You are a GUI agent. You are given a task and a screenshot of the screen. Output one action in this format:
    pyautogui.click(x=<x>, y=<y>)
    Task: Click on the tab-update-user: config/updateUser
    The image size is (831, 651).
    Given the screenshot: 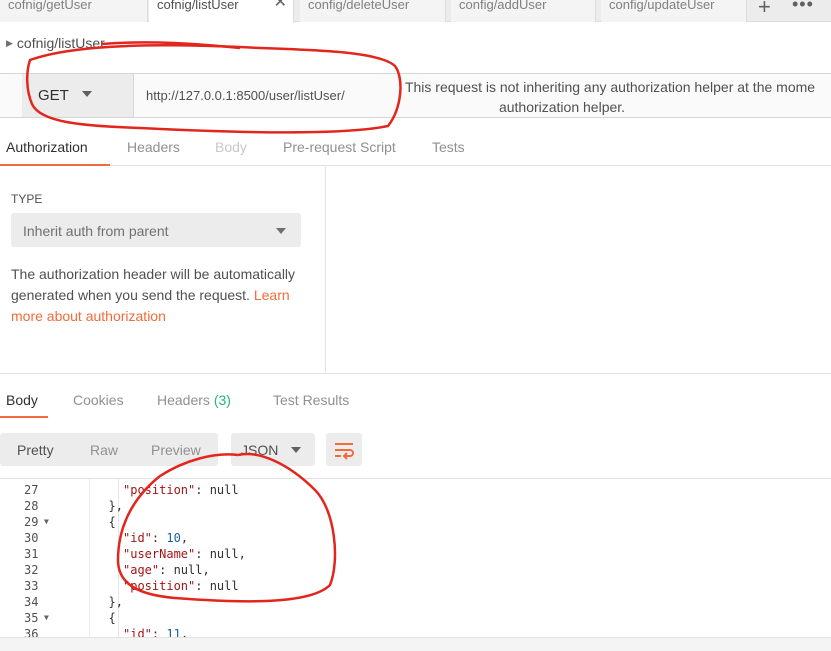 What is the action you would take?
    pyautogui.click(x=674, y=11)
    